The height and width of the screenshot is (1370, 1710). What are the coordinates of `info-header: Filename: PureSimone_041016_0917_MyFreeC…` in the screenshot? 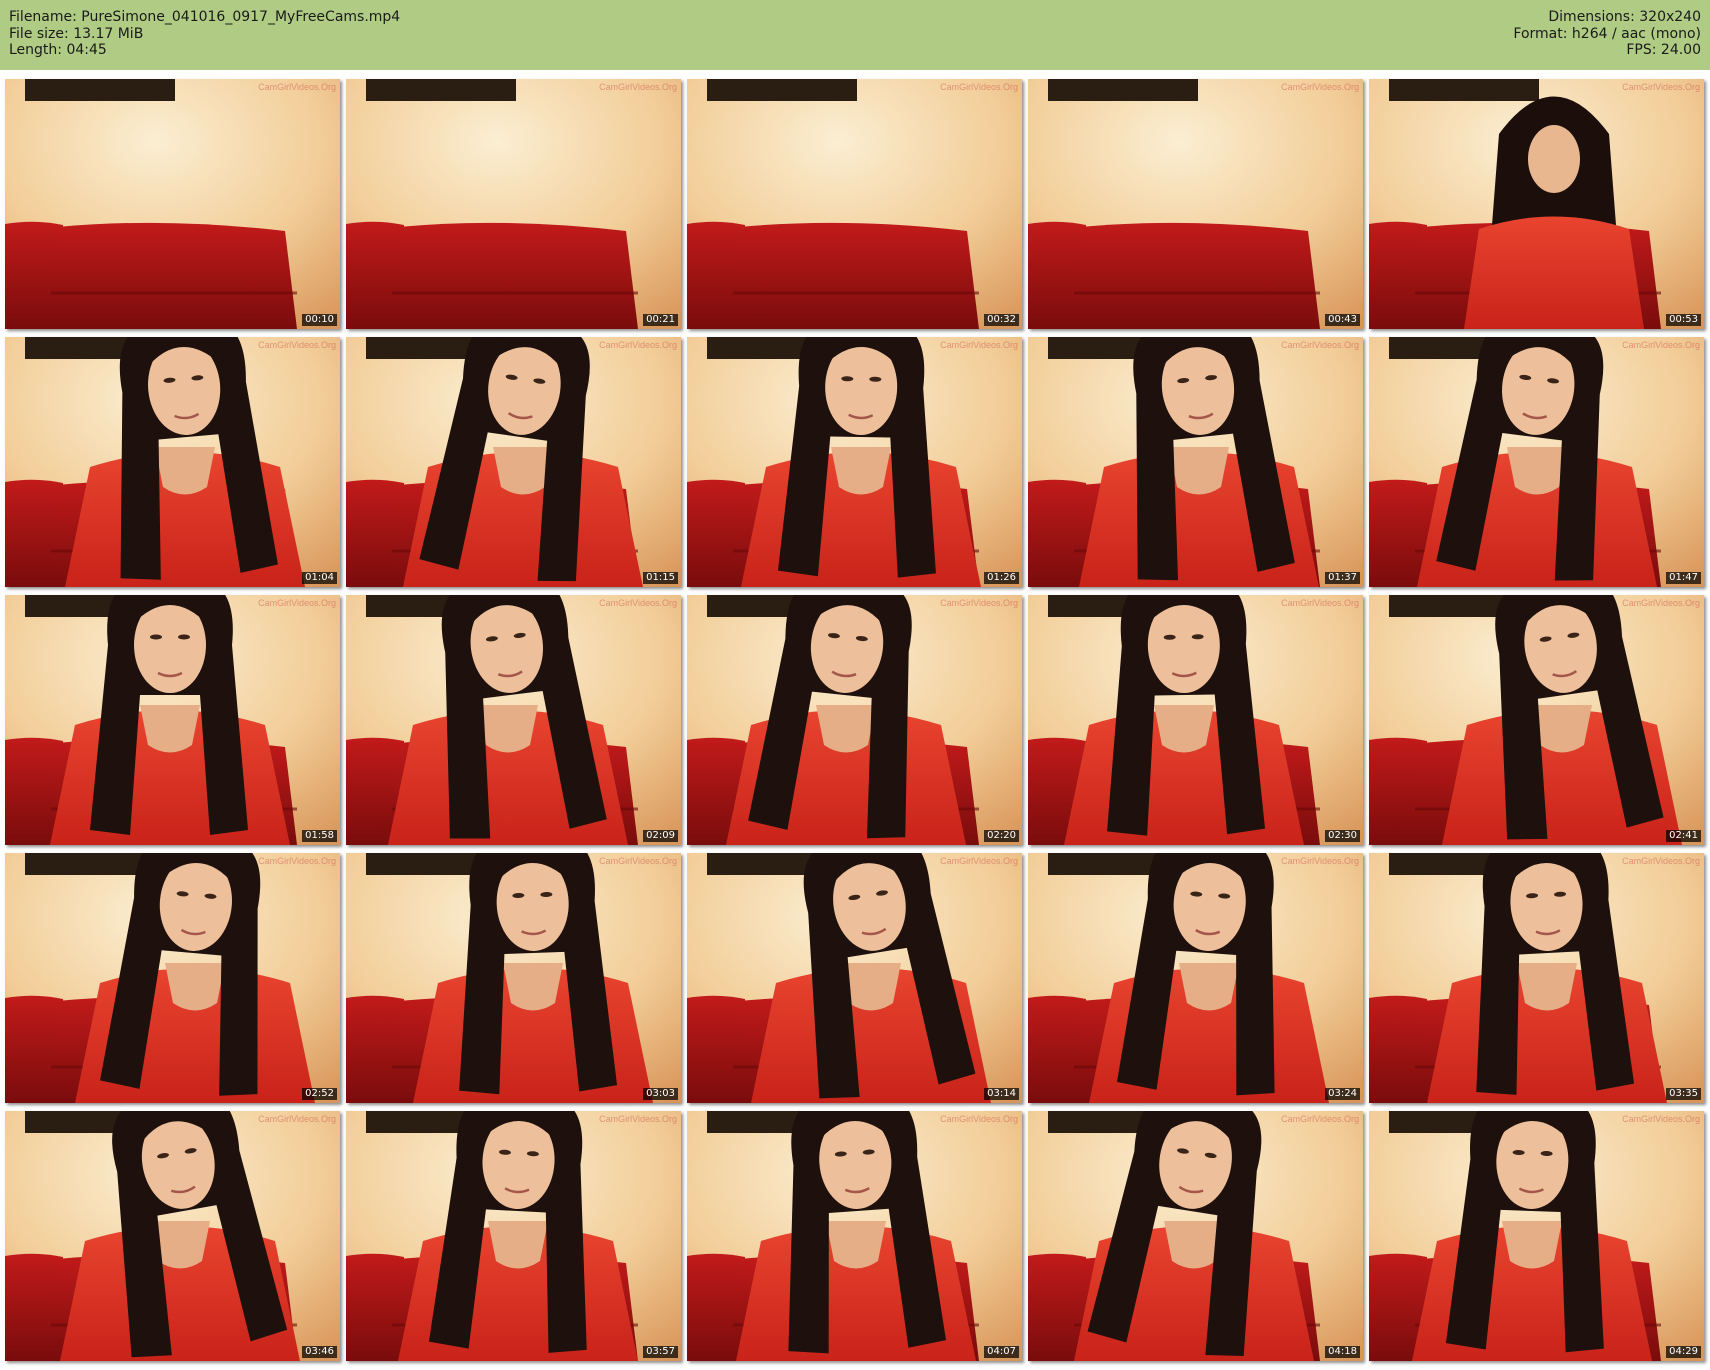 It's located at (855, 35).